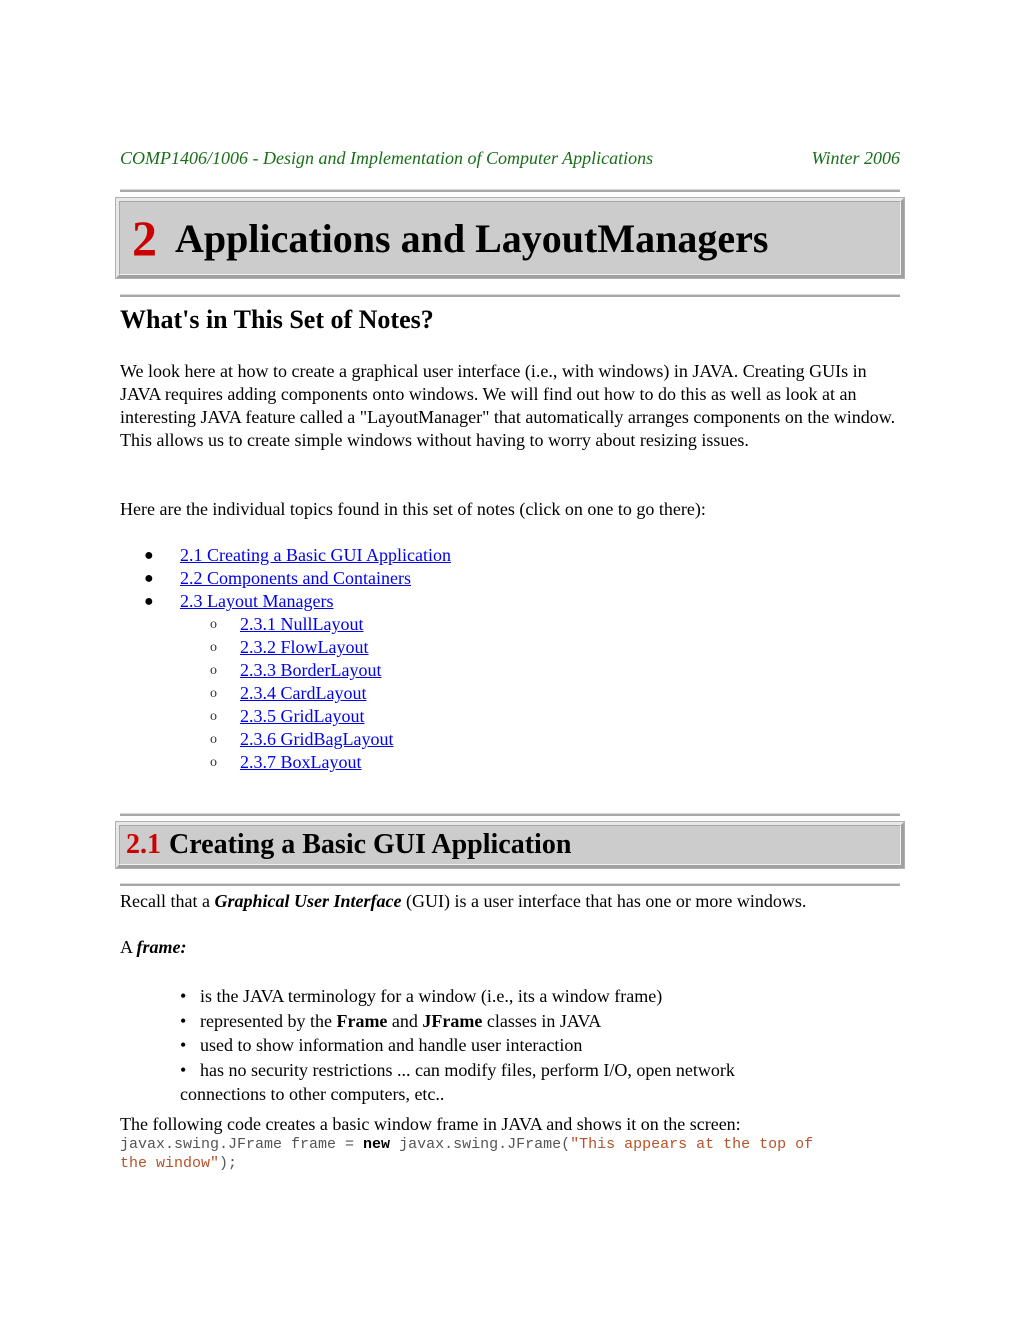 The width and height of the screenshot is (1020, 1320). Describe the element at coordinates (316, 739) in the screenshot. I see `toc-link-2-3-6: 2.3.6 GridBagLayout` at that location.